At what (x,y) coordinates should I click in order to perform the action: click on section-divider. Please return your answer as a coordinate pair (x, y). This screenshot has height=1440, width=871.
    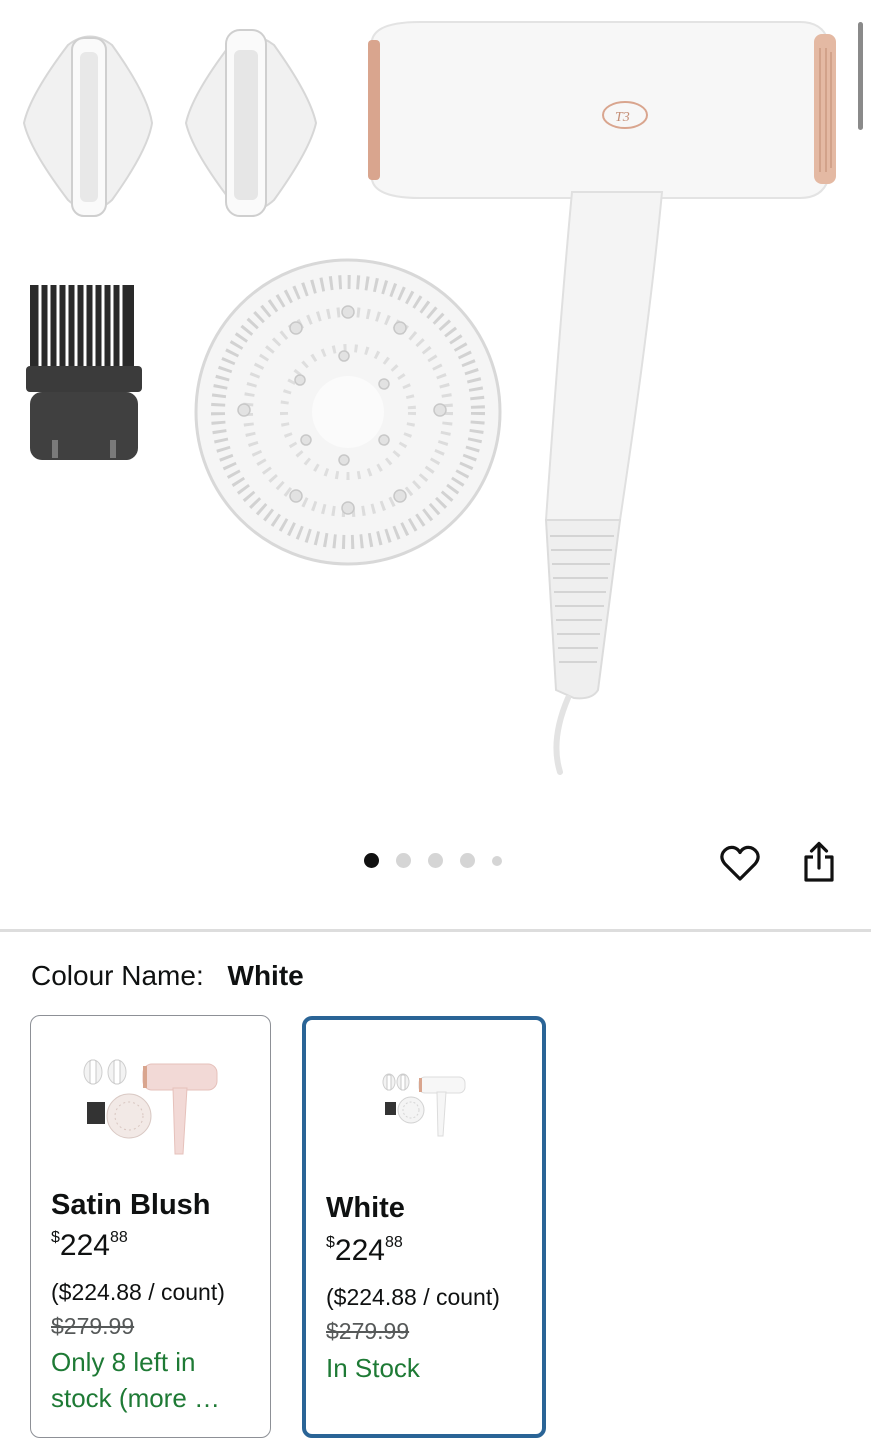
    Looking at the image, I should click on (435, 930).